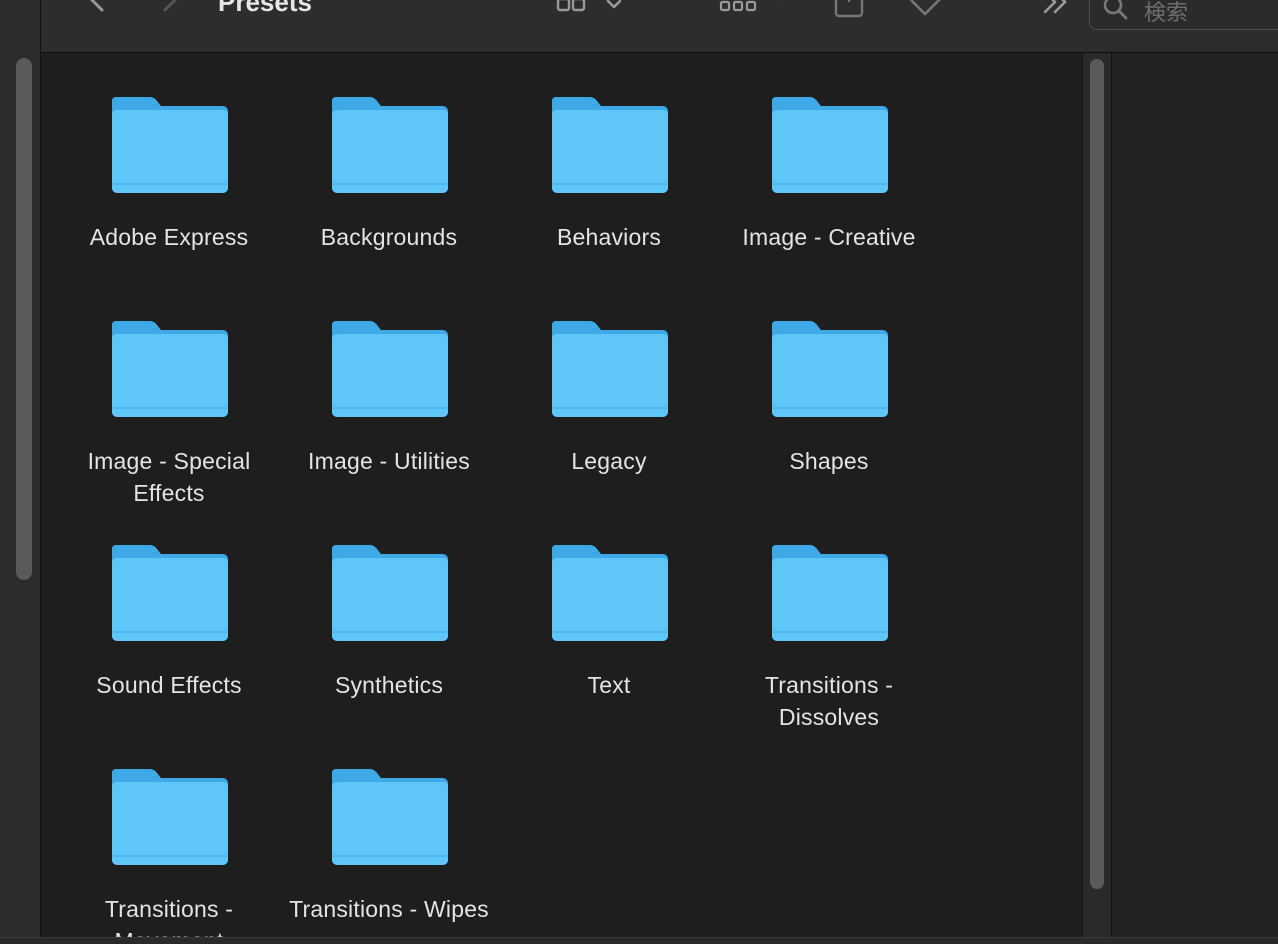 The height and width of the screenshot is (944, 1278). I want to click on forward-icon, so click(170, 8).